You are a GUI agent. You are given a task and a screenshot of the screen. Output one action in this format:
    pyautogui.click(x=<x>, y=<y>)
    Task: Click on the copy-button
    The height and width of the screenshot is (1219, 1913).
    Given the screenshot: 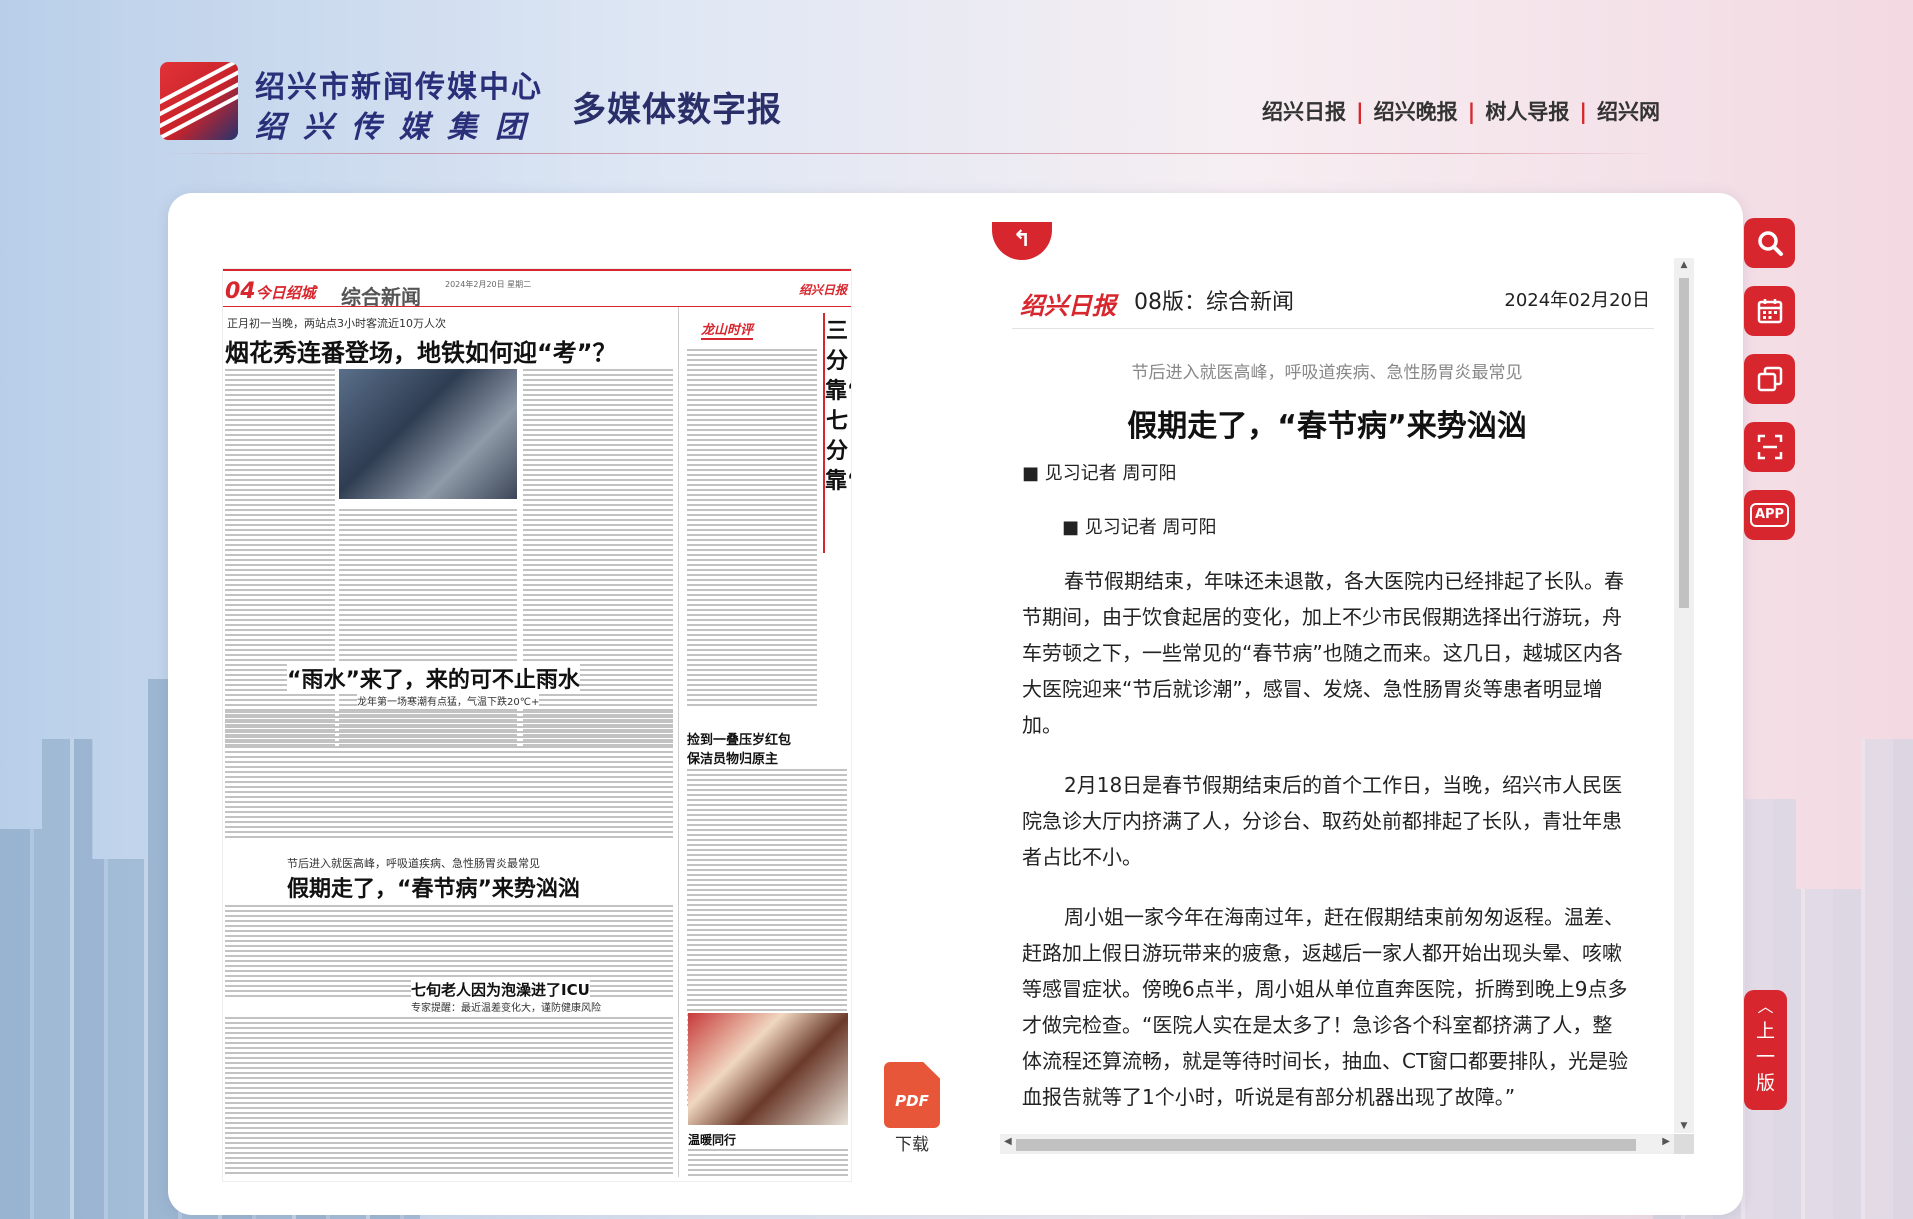 What is the action you would take?
    pyautogui.click(x=1769, y=379)
    